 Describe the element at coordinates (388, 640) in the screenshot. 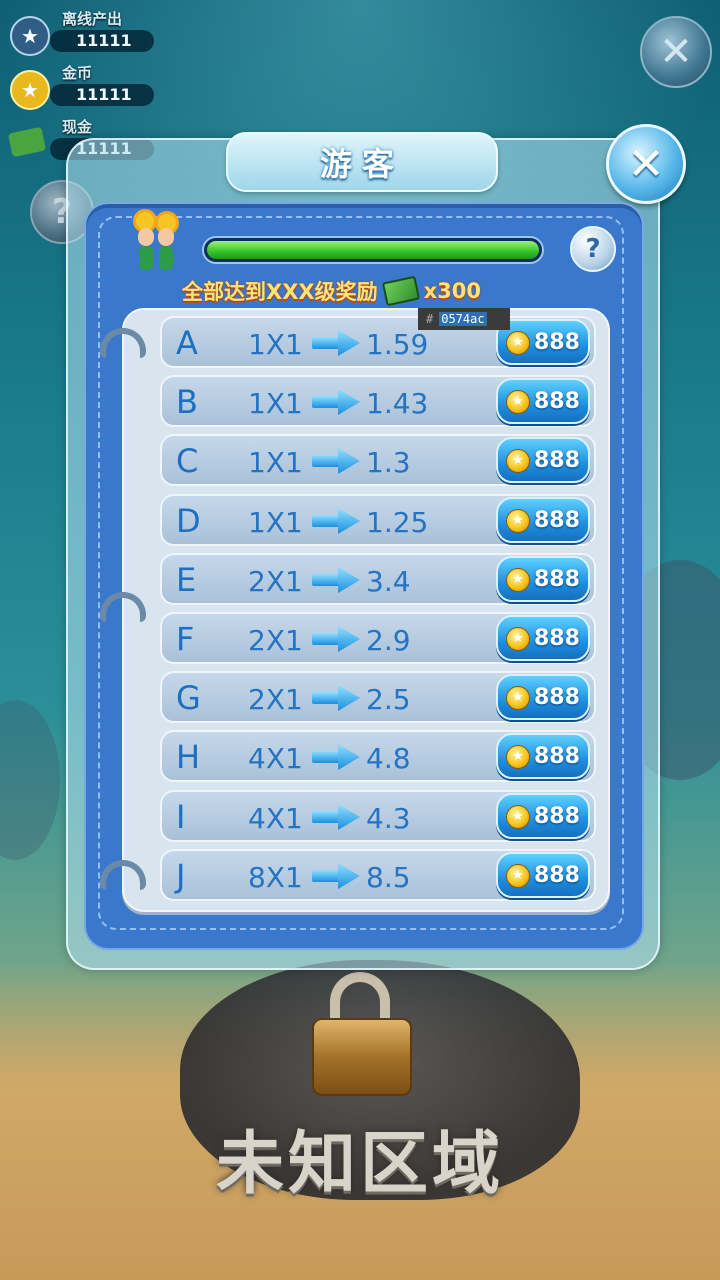

I see `upgrade-target: 2.9` at that location.